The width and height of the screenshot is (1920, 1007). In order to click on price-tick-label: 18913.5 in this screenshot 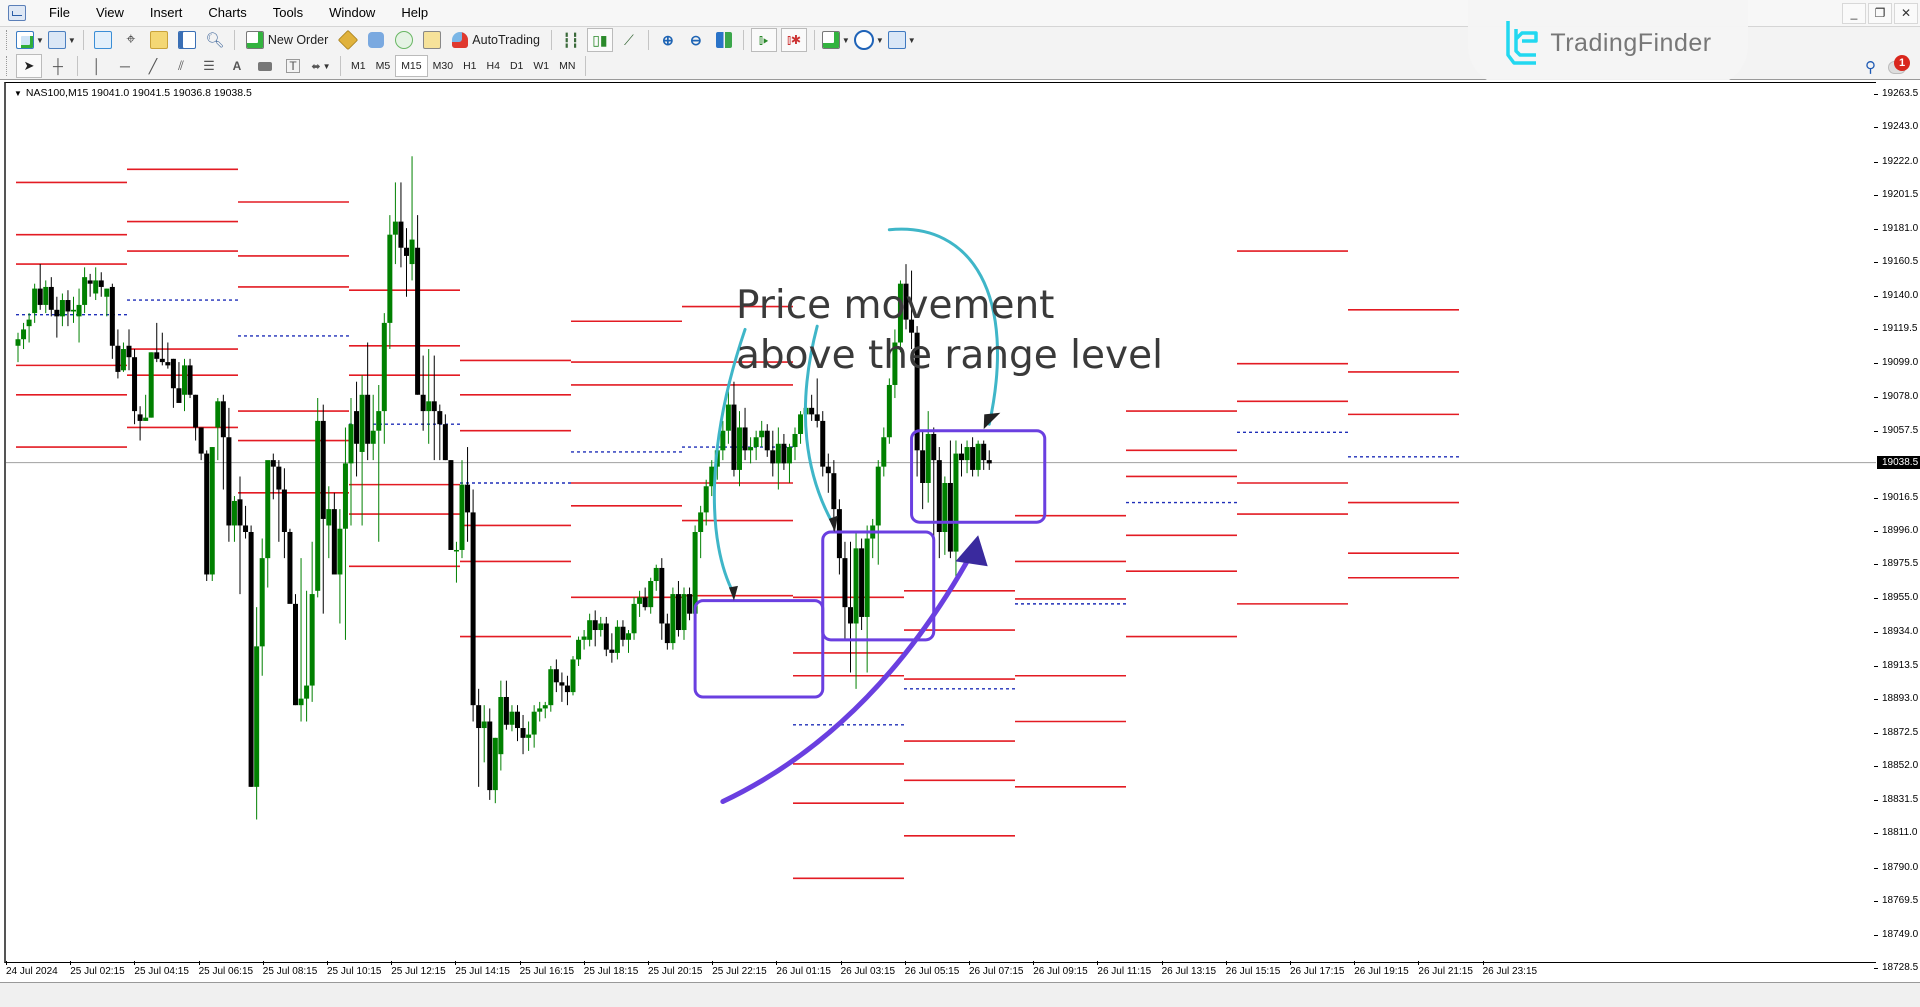, I will do `click(1896, 665)`.